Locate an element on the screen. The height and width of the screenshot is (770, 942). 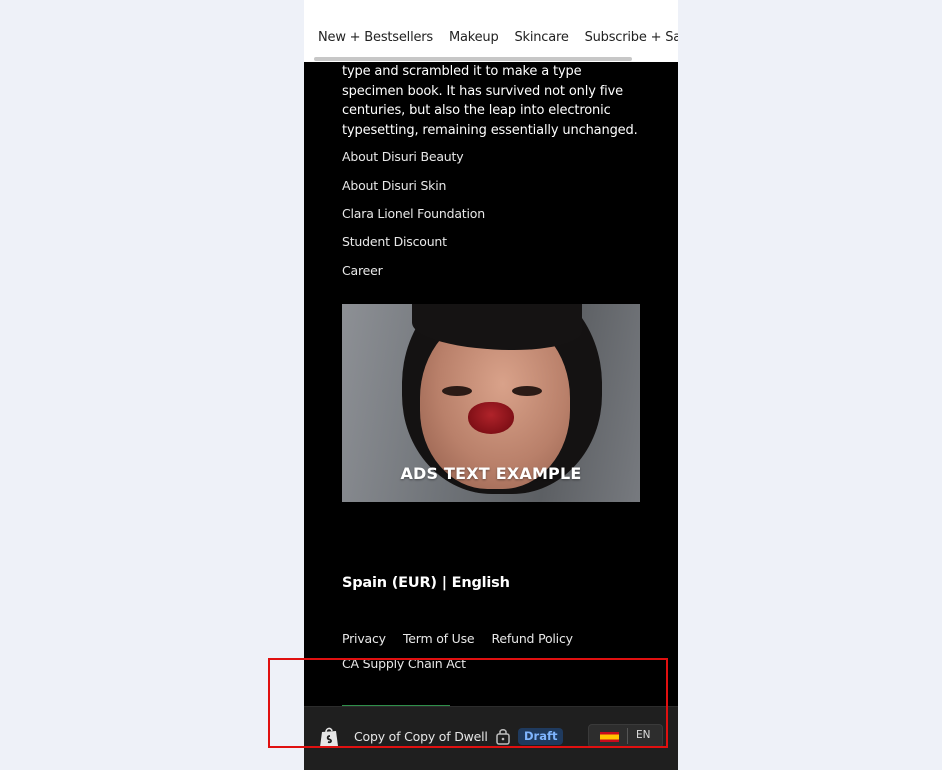
legal-link-privacy: Privacy is located at coordinates (364, 638).